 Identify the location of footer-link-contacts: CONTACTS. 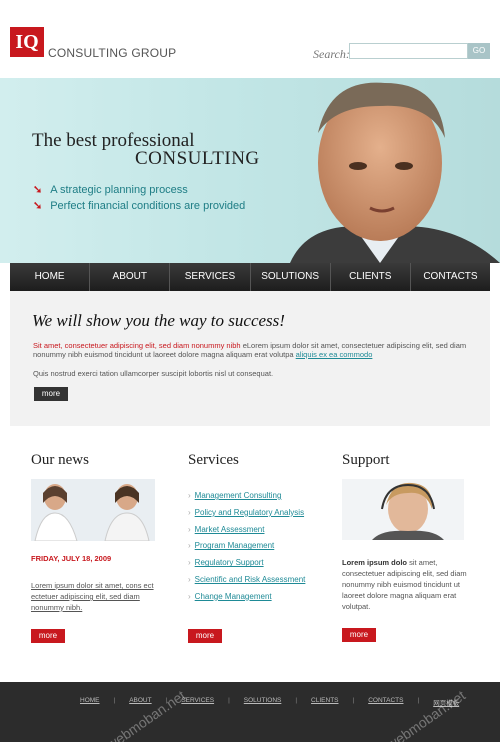
(385, 702).